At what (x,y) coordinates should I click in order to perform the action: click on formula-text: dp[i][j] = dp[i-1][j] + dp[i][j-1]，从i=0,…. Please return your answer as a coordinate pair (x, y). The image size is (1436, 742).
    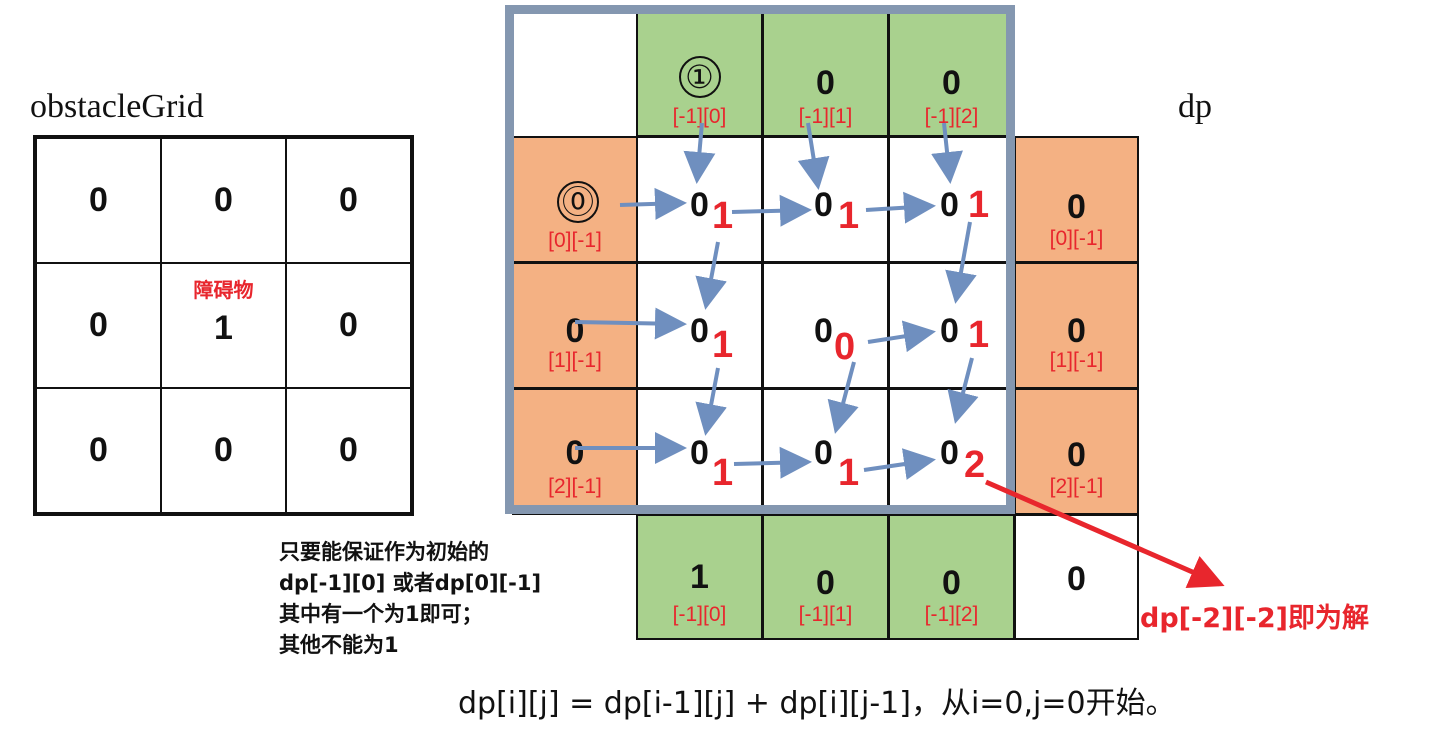
    Looking at the image, I should click on (817, 703).